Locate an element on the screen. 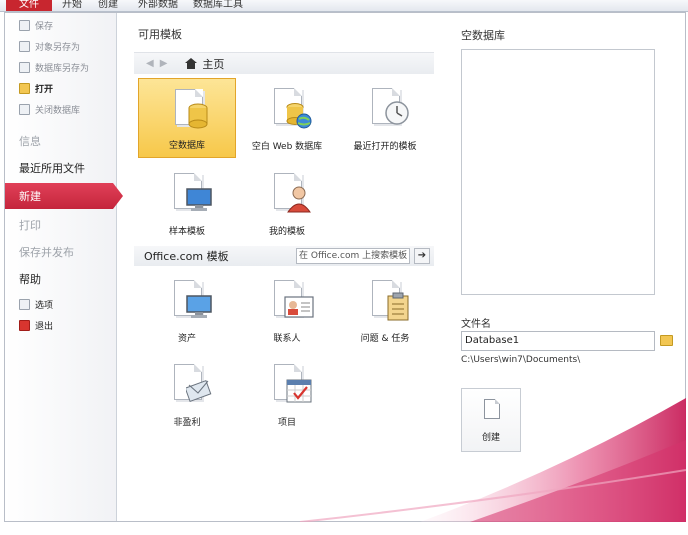 This screenshot has height=535, width=688. save-object-as-label: 对象另存为 is located at coordinates (58, 47).